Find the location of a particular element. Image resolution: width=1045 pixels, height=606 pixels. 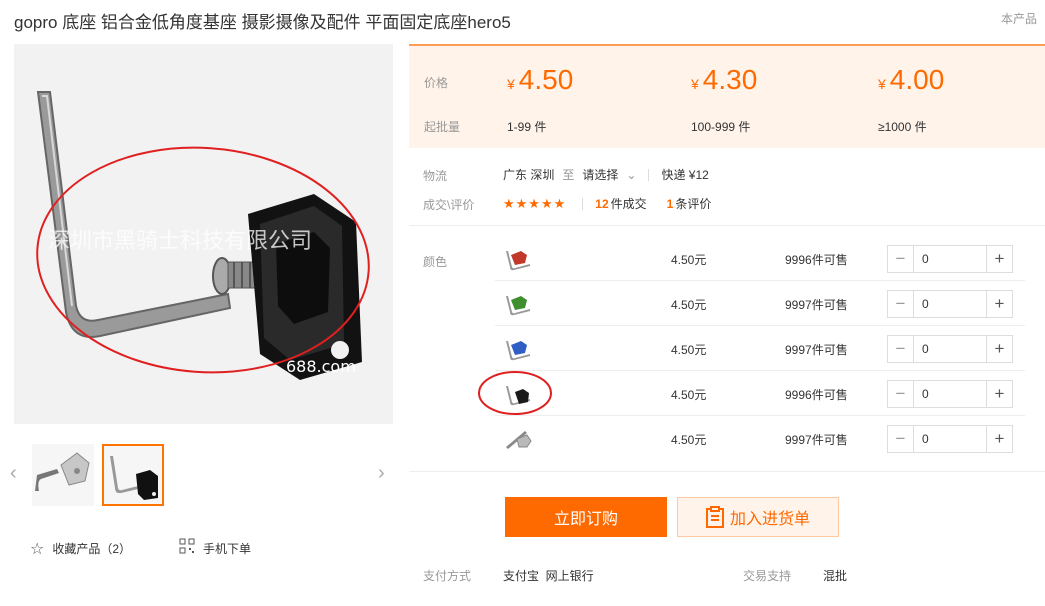

trade-support-value: 混批 is located at coordinates (835, 576).